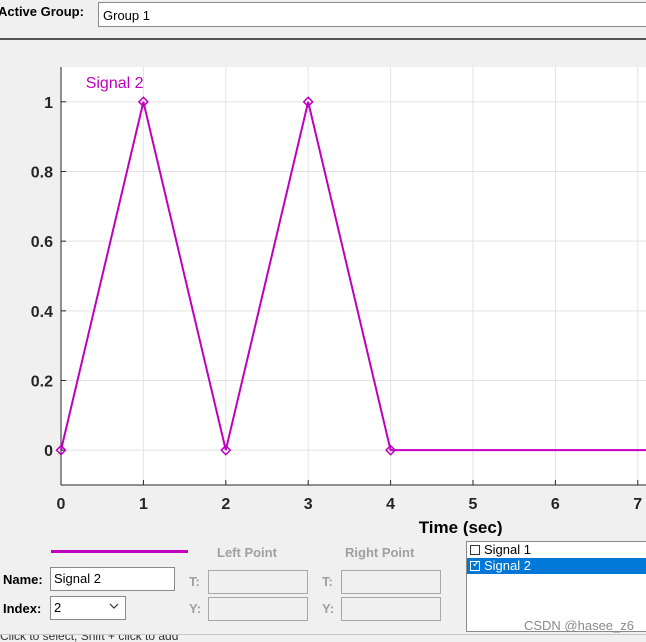 The width and height of the screenshot is (646, 642). What do you see at coordinates (194, 581) in the screenshot?
I see `left-t-label: T:` at bounding box center [194, 581].